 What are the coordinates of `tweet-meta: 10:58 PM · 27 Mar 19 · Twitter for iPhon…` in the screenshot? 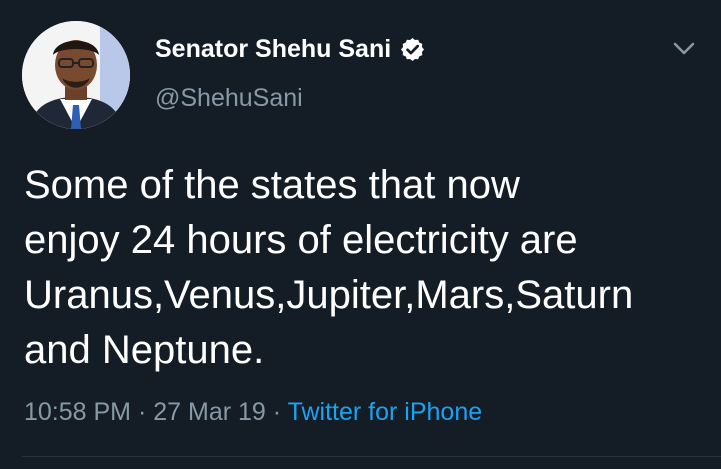 It's located at (253, 412).